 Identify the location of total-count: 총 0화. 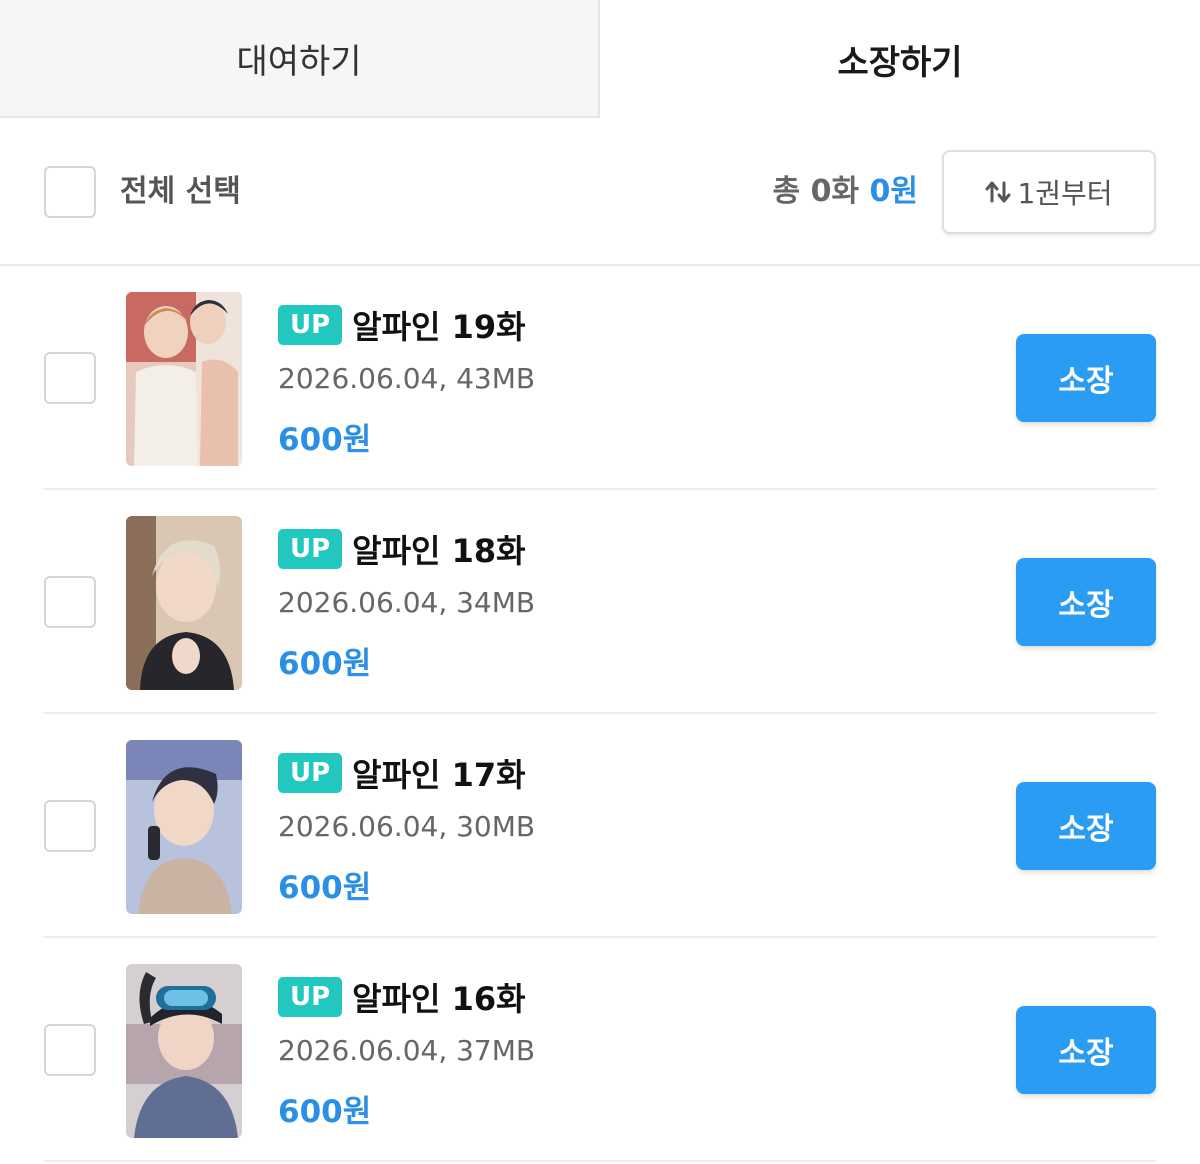
(816, 191).